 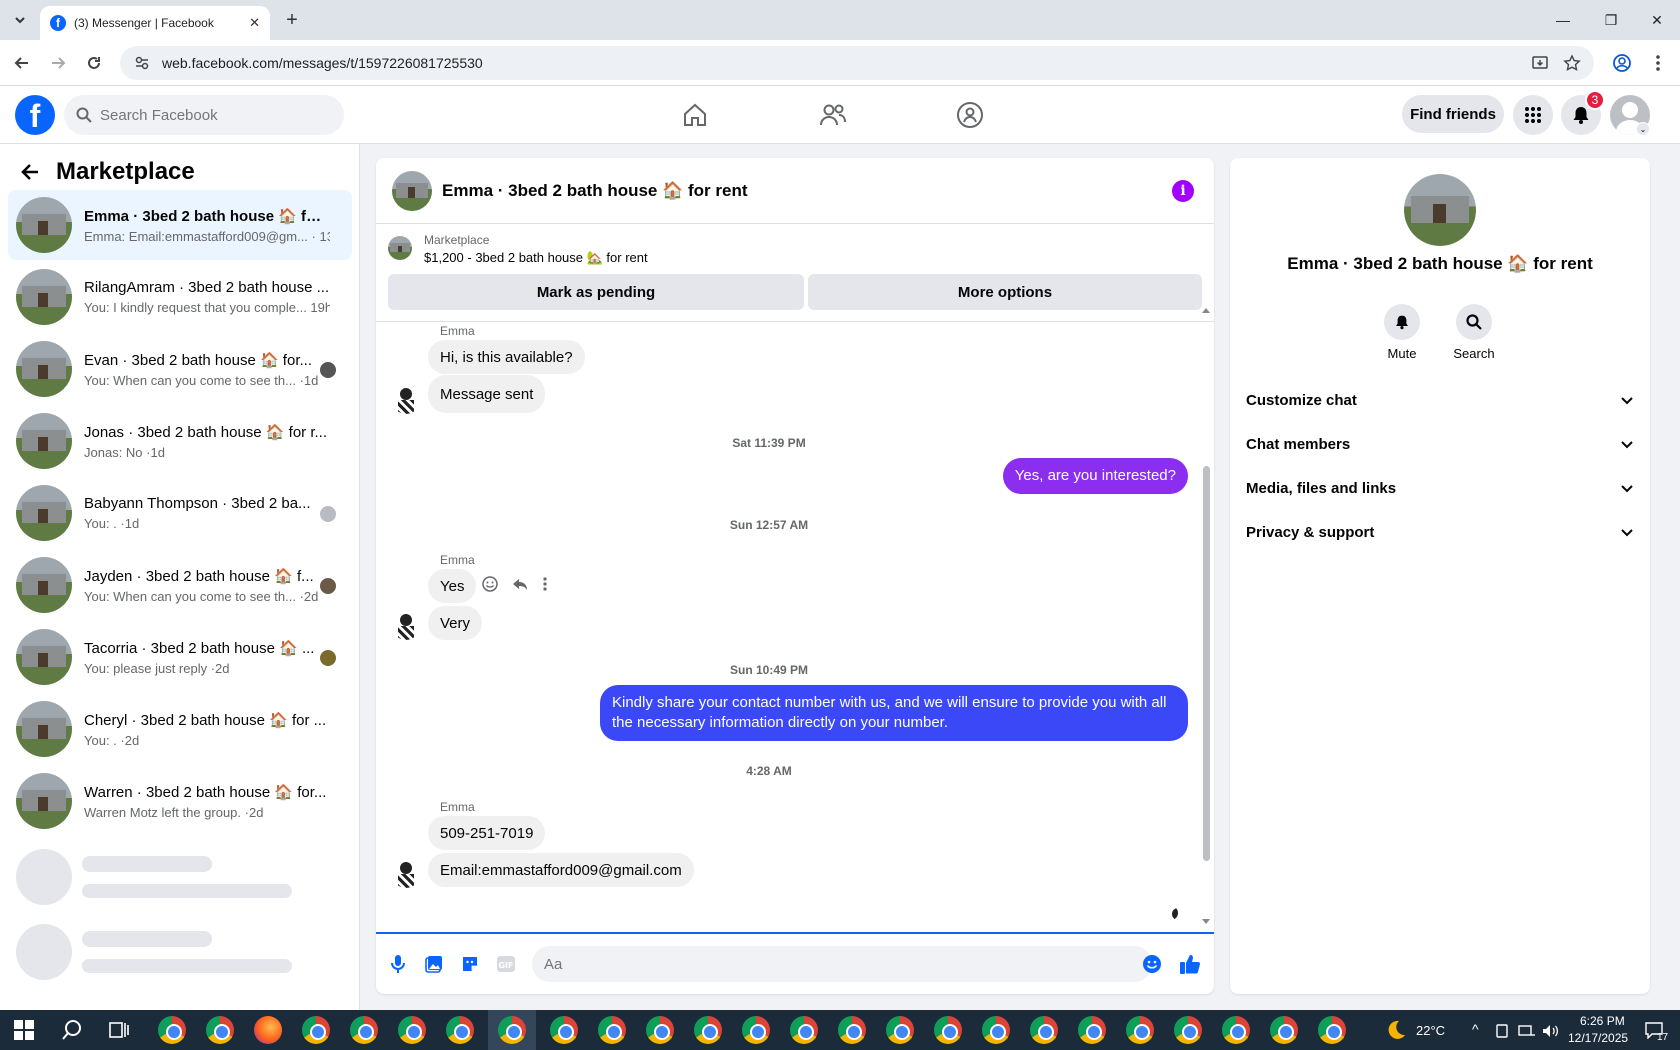 I want to click on message-scrollbar, so click(x=1206, y=616).